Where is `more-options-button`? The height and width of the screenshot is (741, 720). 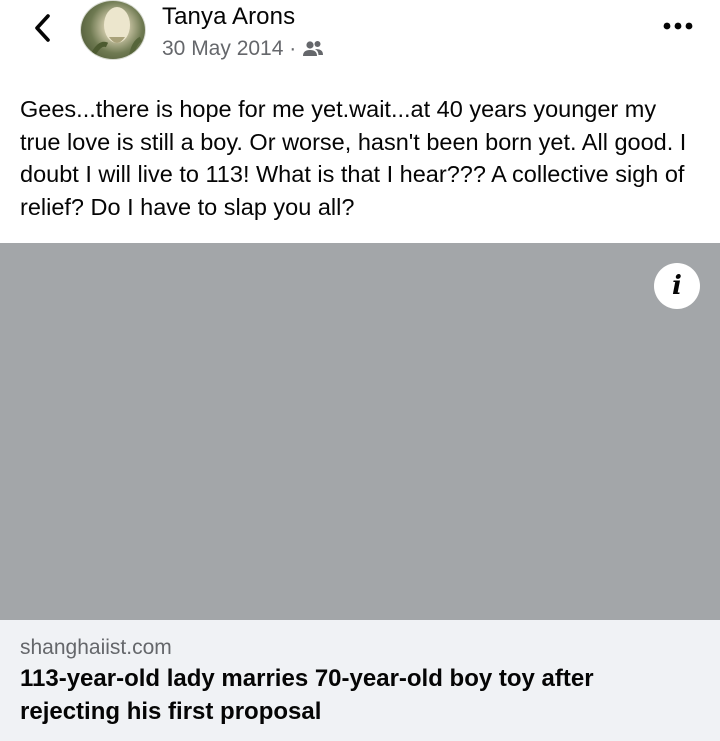 more-options-button is located at coordinates (678, 26).